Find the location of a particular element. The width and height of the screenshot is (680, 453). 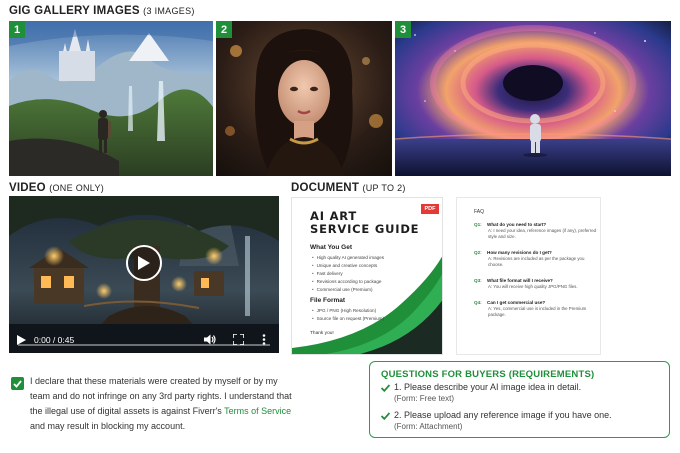

video-section-title: VIDEO (ONE ONLY) is located at coordinates (56, 188).